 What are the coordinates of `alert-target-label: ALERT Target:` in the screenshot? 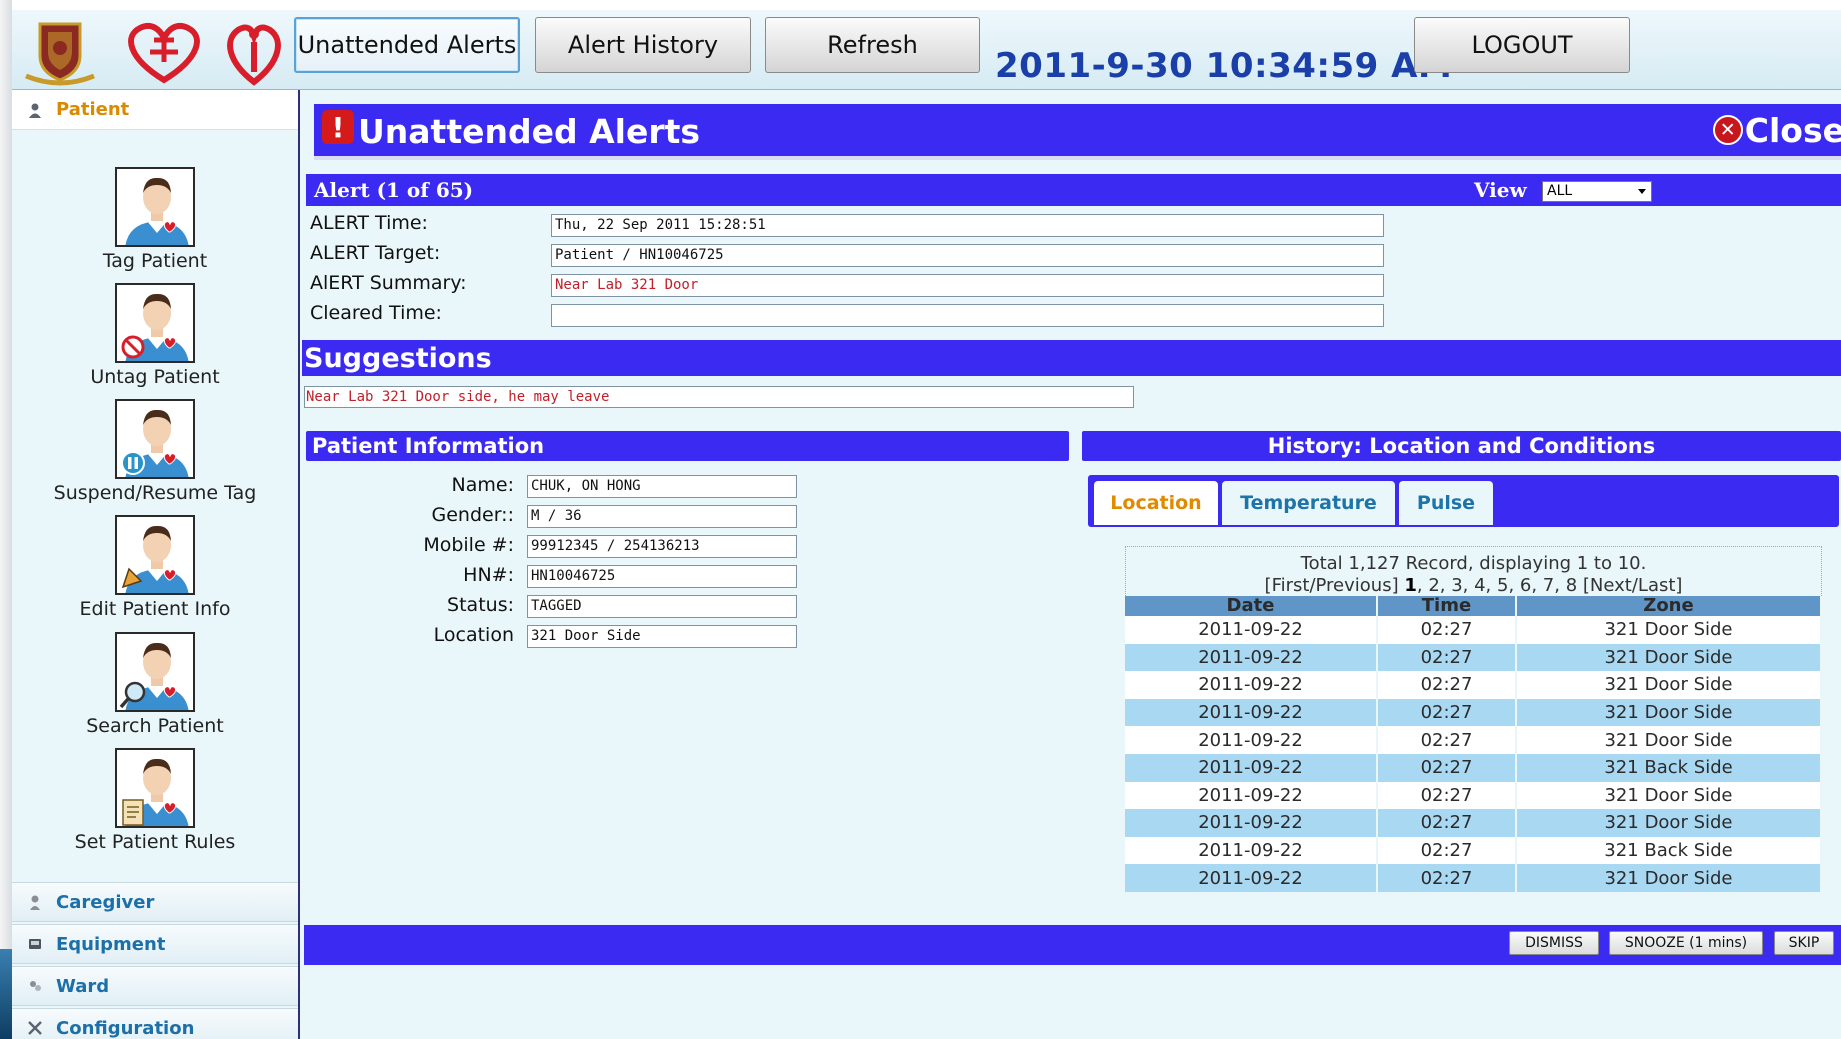 It's located at (375, 253).